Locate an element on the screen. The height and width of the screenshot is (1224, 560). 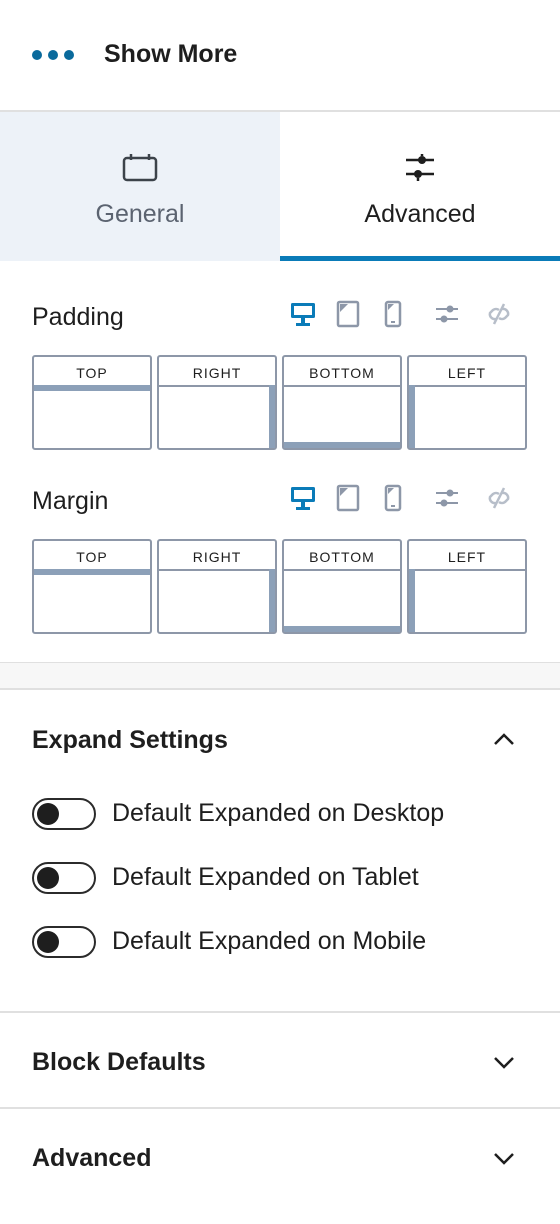
expanded-mobile-label: Default Expanded on Mobile is located at coordinates (269, 941).